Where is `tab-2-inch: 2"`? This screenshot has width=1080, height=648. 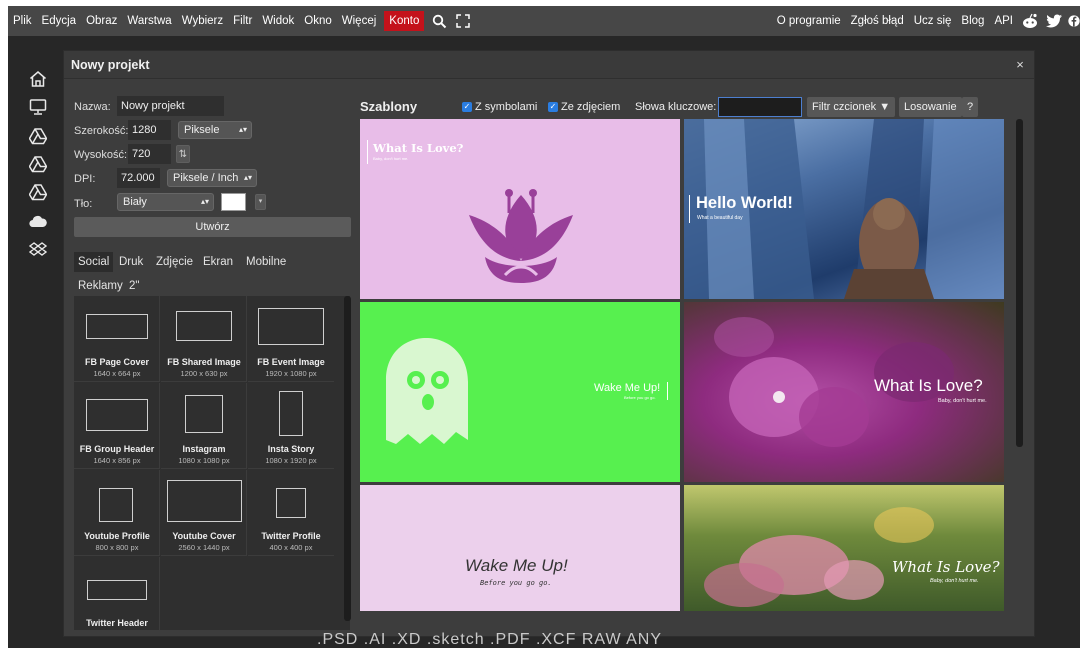 tab-2-inch: 2" is located at coordinates (134, 286).